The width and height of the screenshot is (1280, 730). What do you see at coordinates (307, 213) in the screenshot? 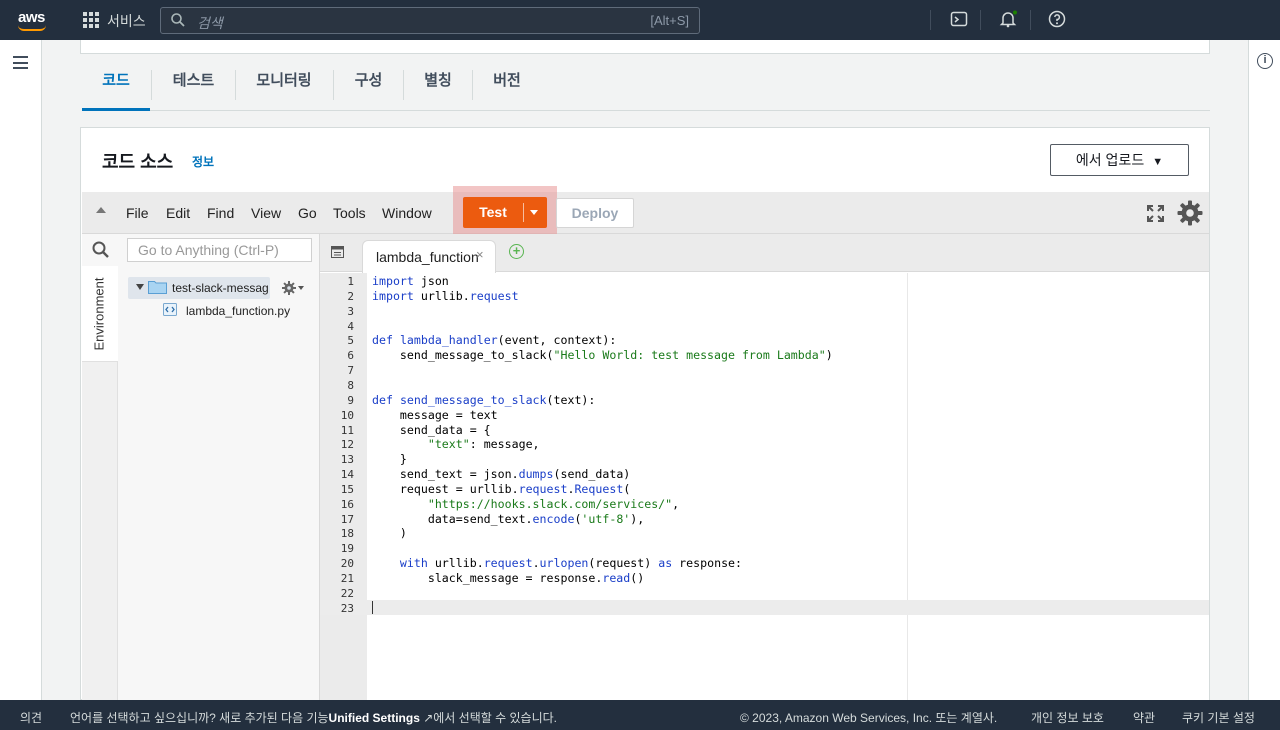
I see `menu-go: Go` at bounding box center [307, 213].